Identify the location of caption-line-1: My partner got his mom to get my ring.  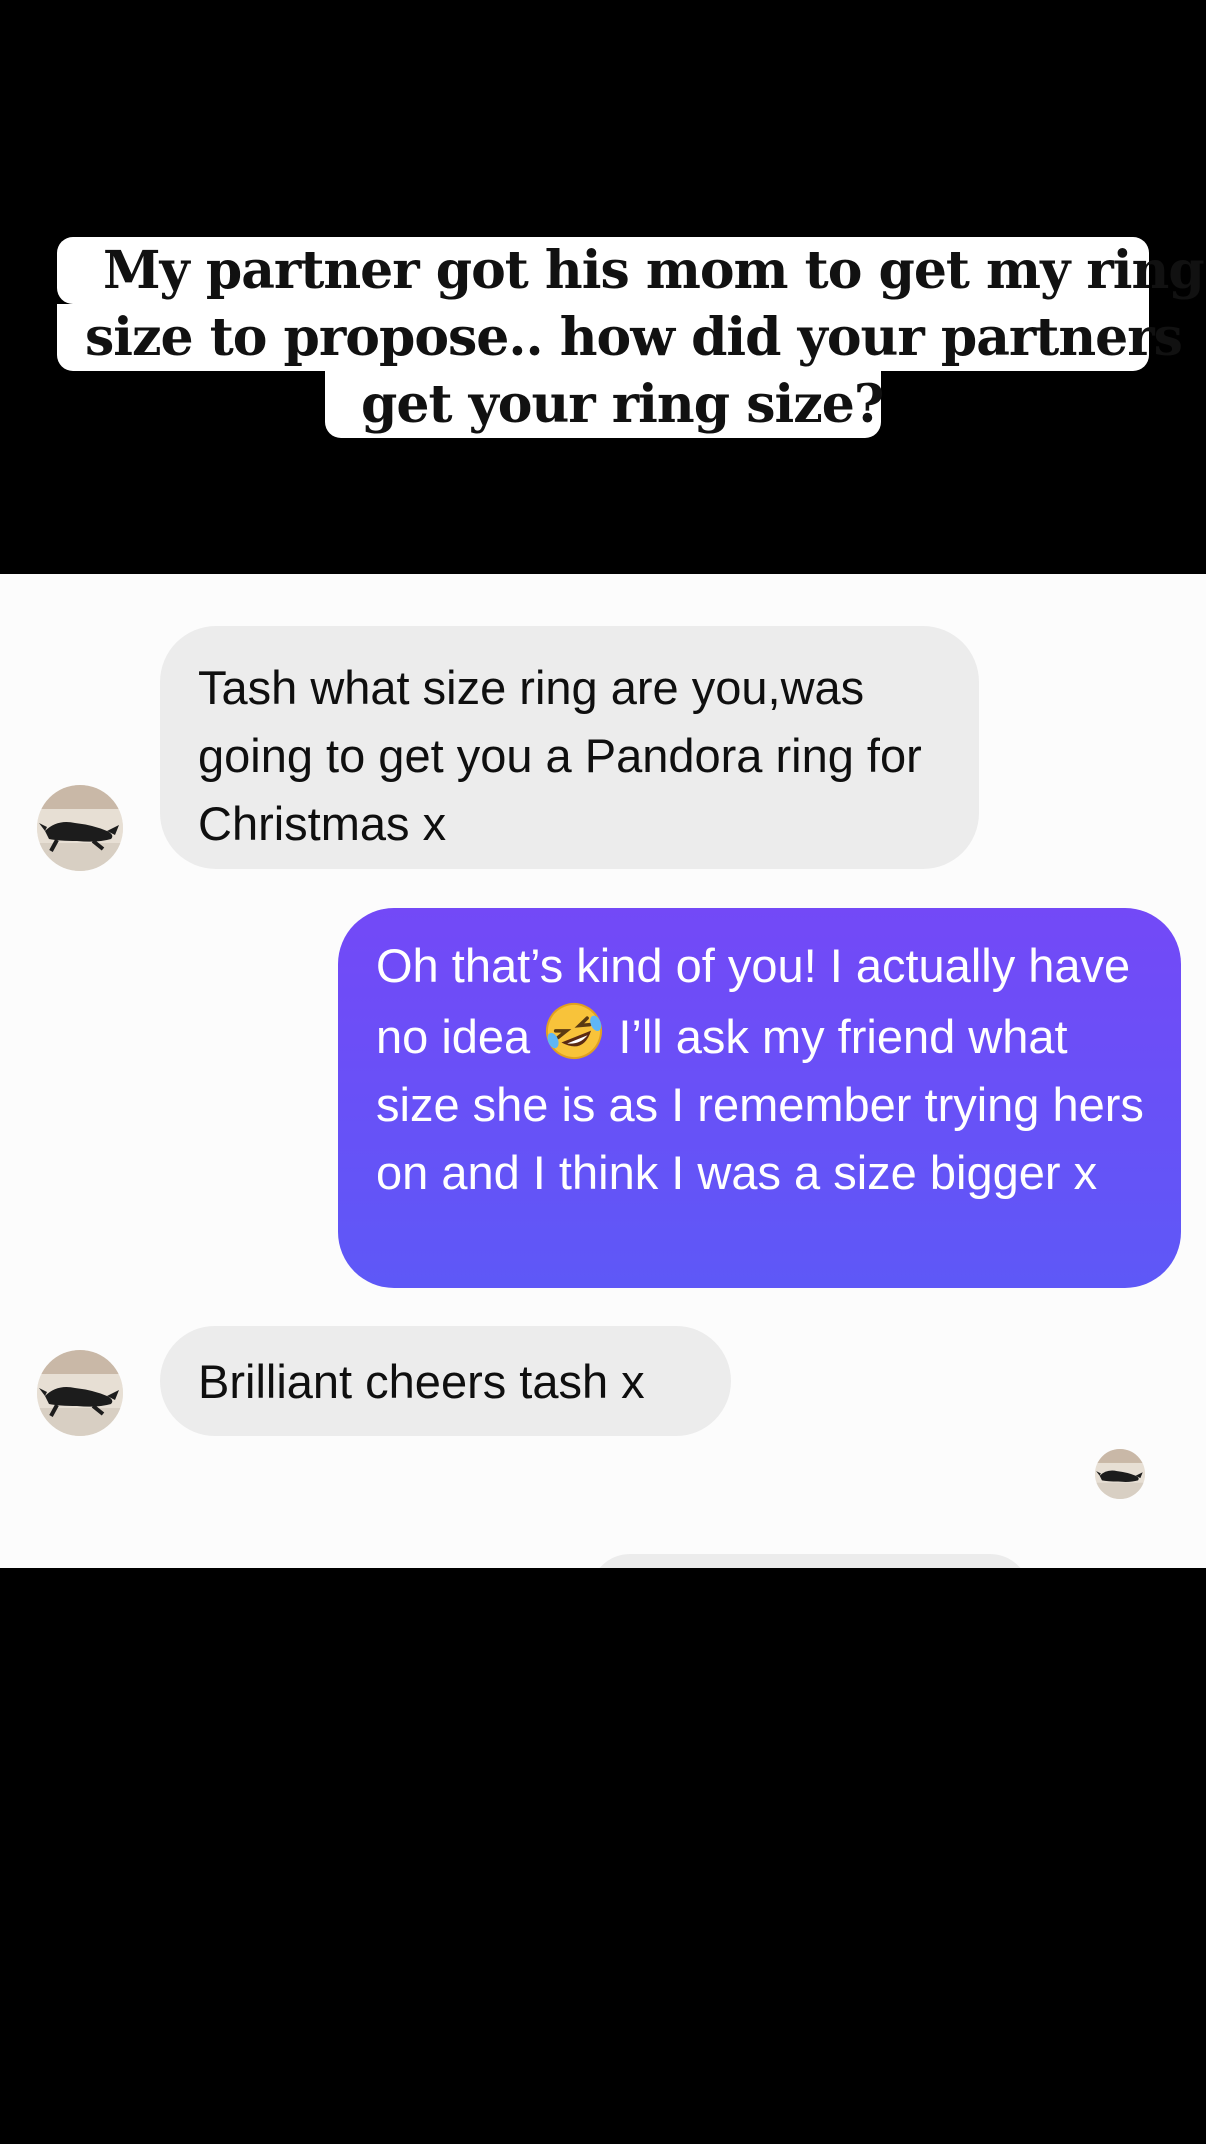
(631, 270).